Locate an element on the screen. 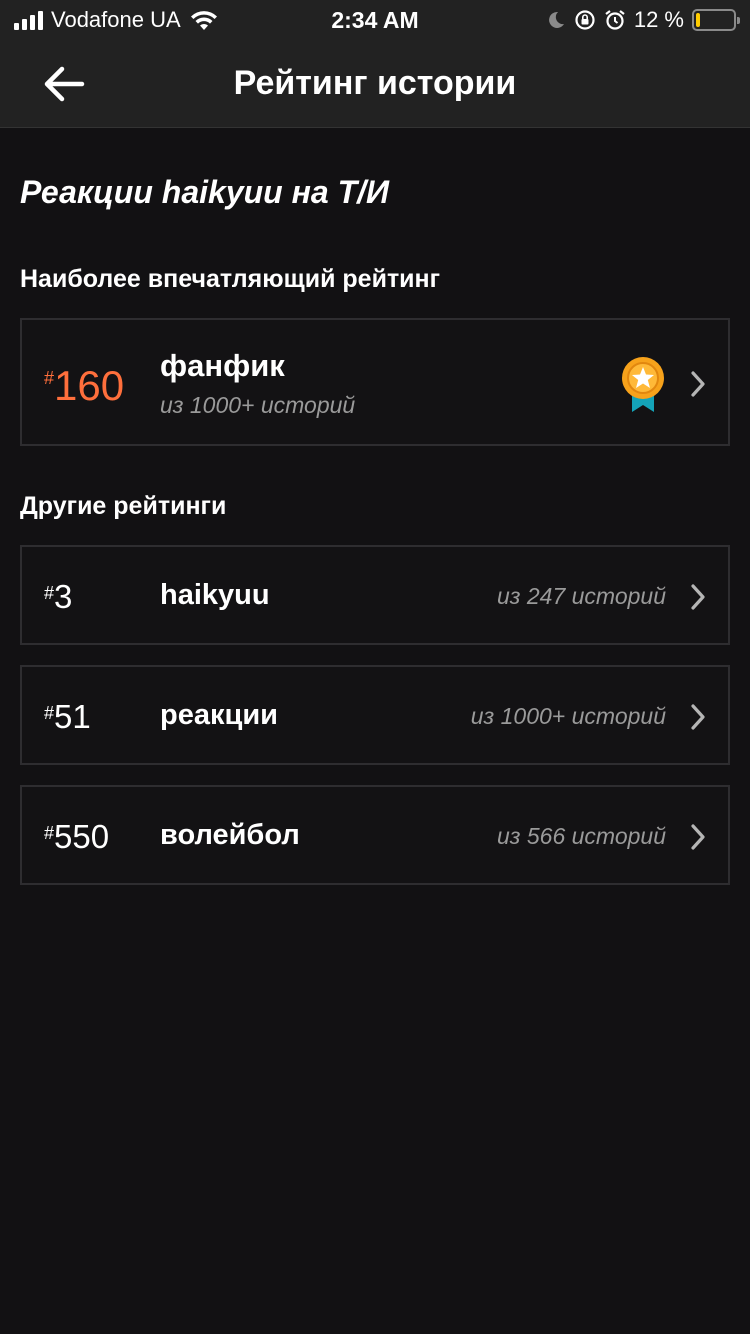 Image resolution: width=750 pixels, height=1334 pixels. best-ranking-card: # 160 фанфик из 1000+ историй is located at coordinates (375, 382).